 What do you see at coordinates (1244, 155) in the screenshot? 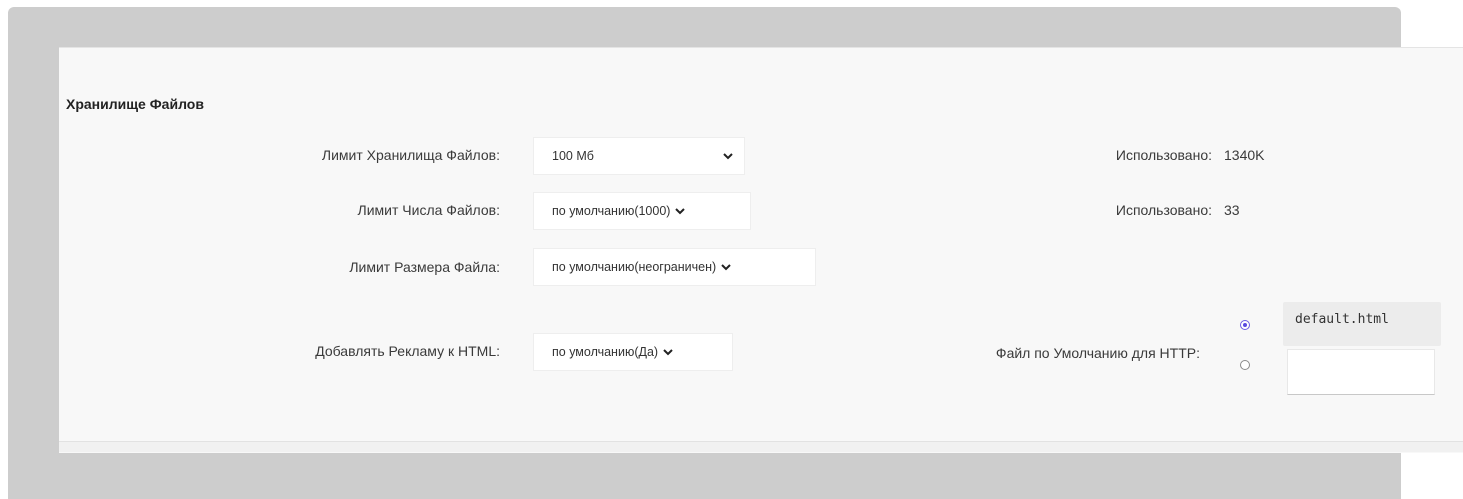
I see `storage-used-value: 1340K` at bounding box center [1244, 155].